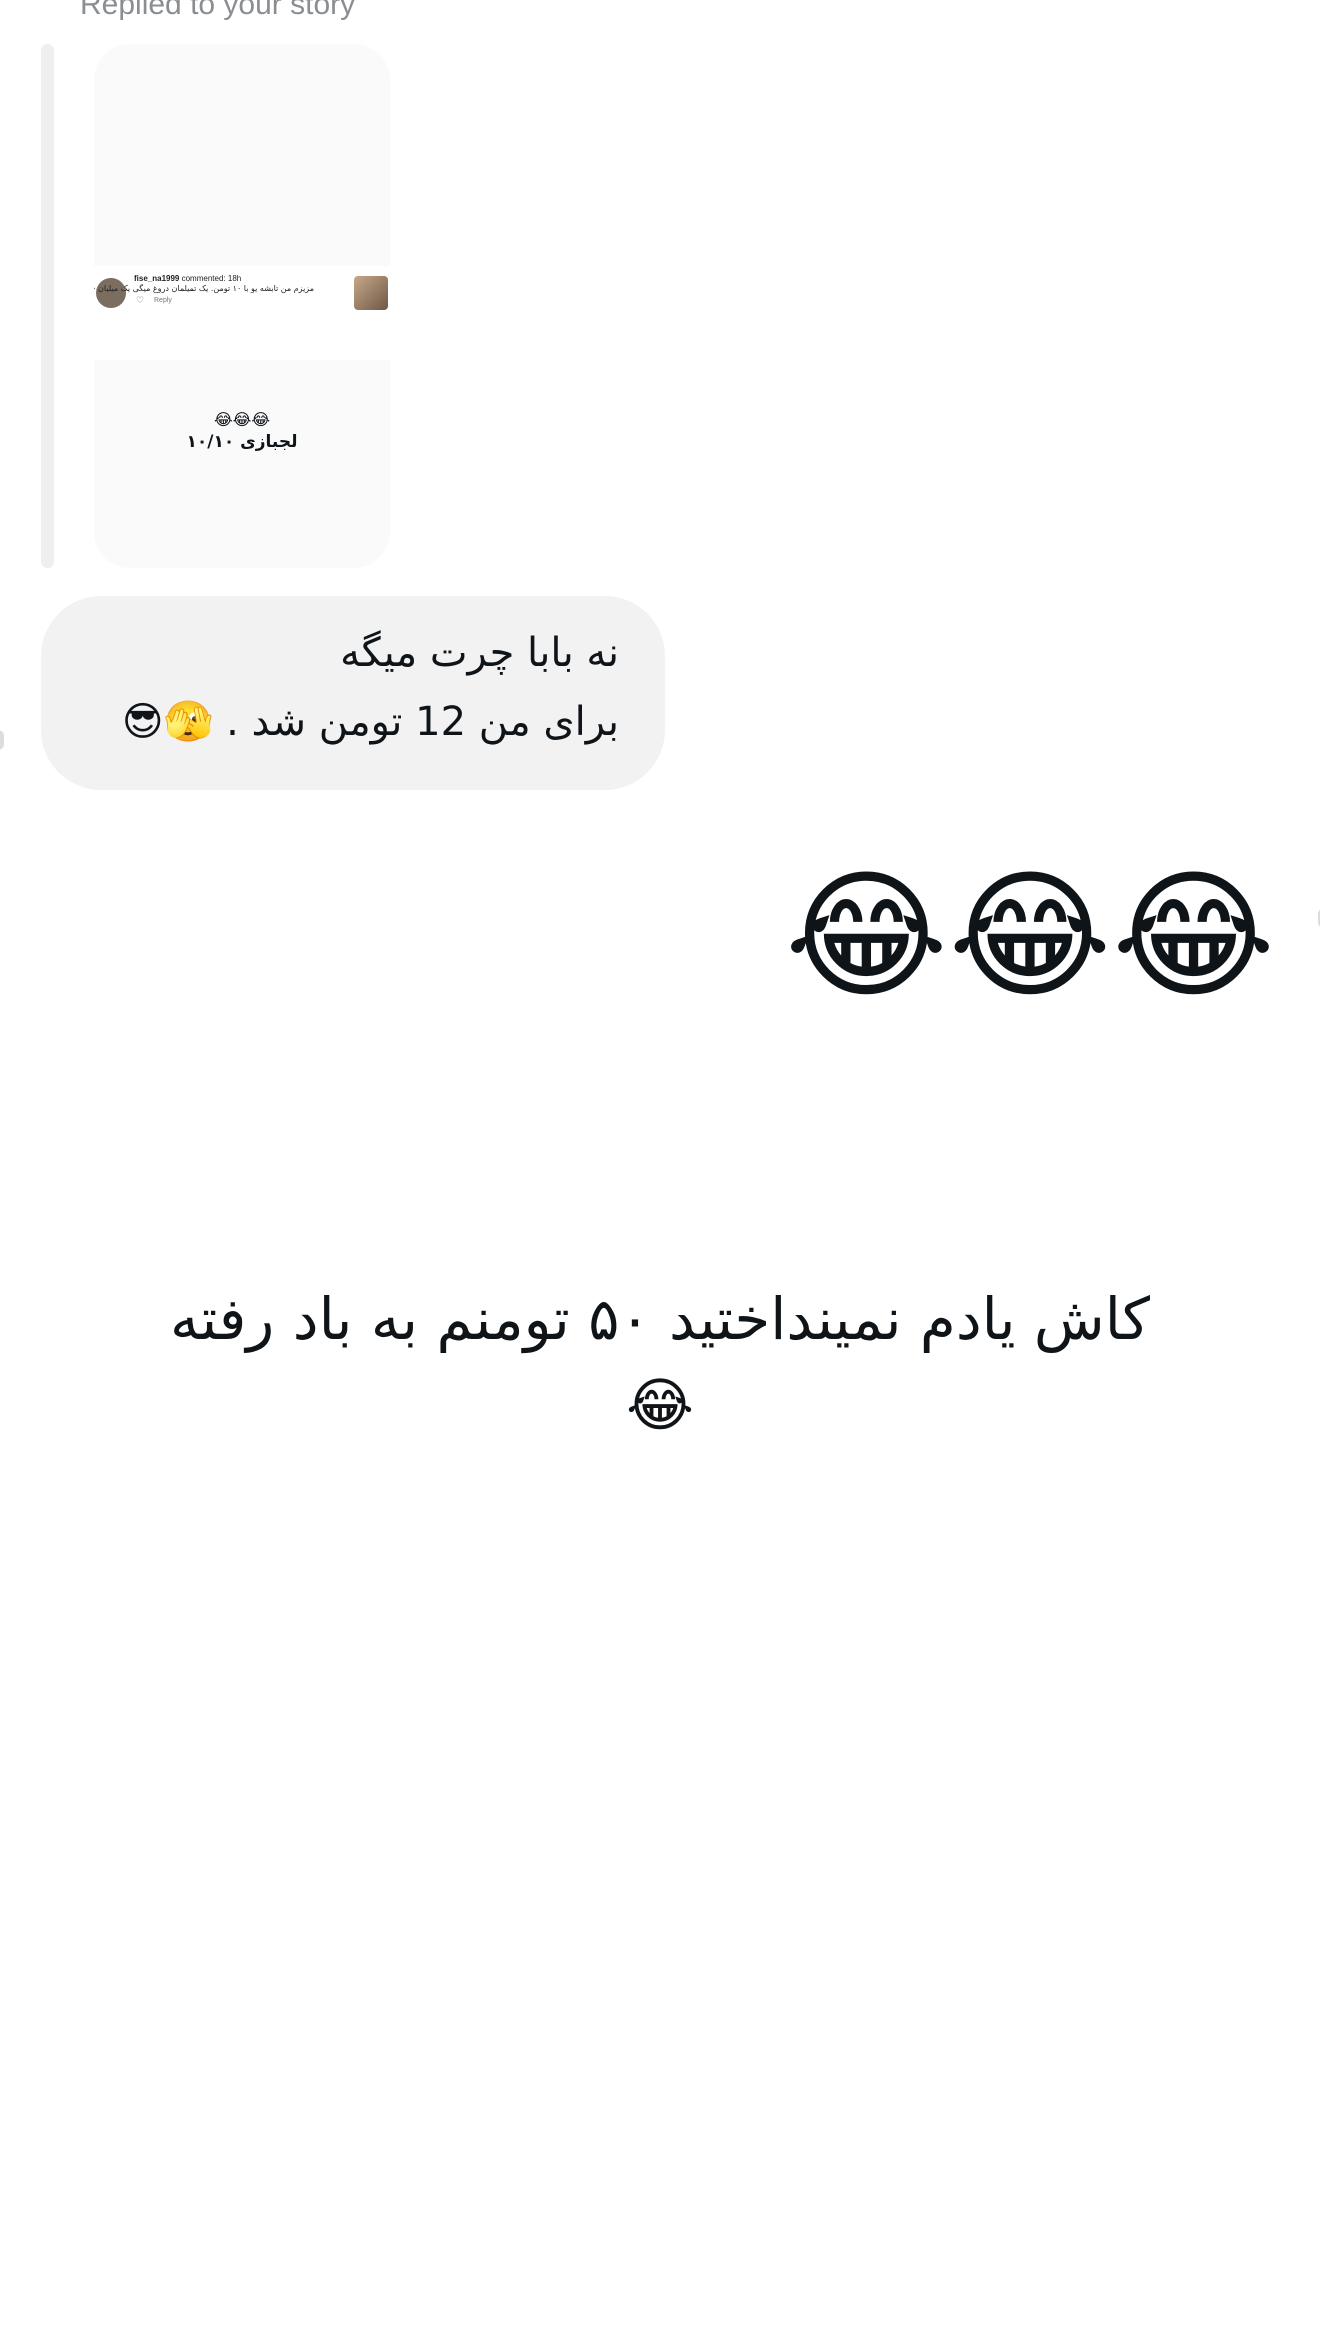 The width and height of the screenshot is (1320, 2346). I want to click on message-line-1: نه بابا چرت میگه, so click(479, 653).